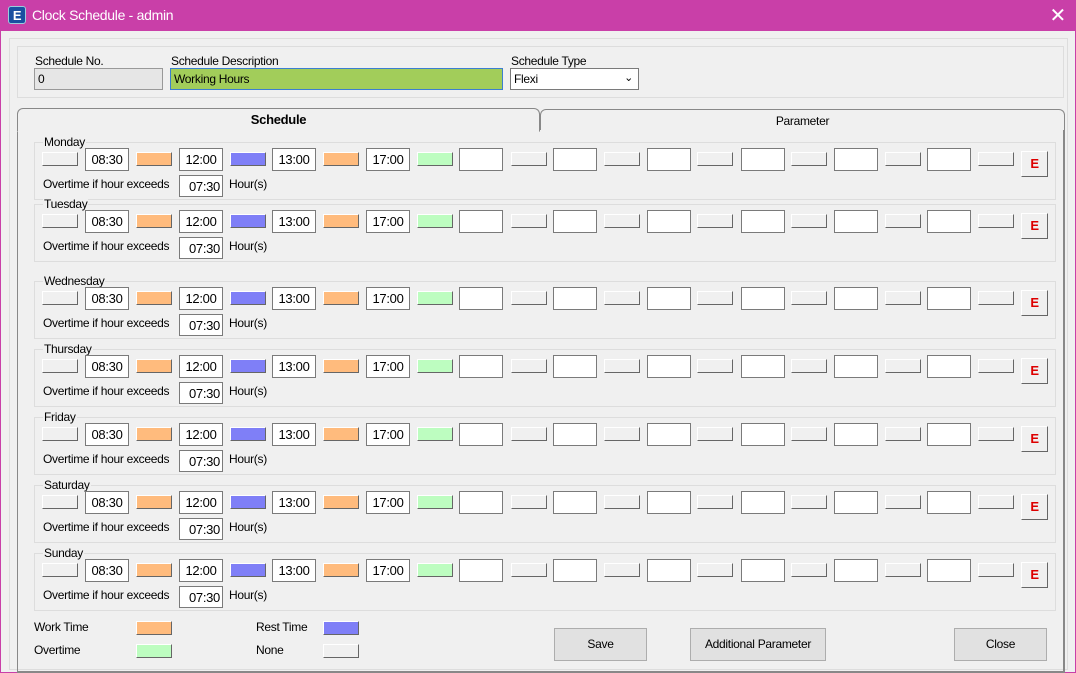 The image size is (1076, 673). Describe the element at coordinates (278, 120) in the screenshot. I see `tab-schedule: Schedule` at that location.